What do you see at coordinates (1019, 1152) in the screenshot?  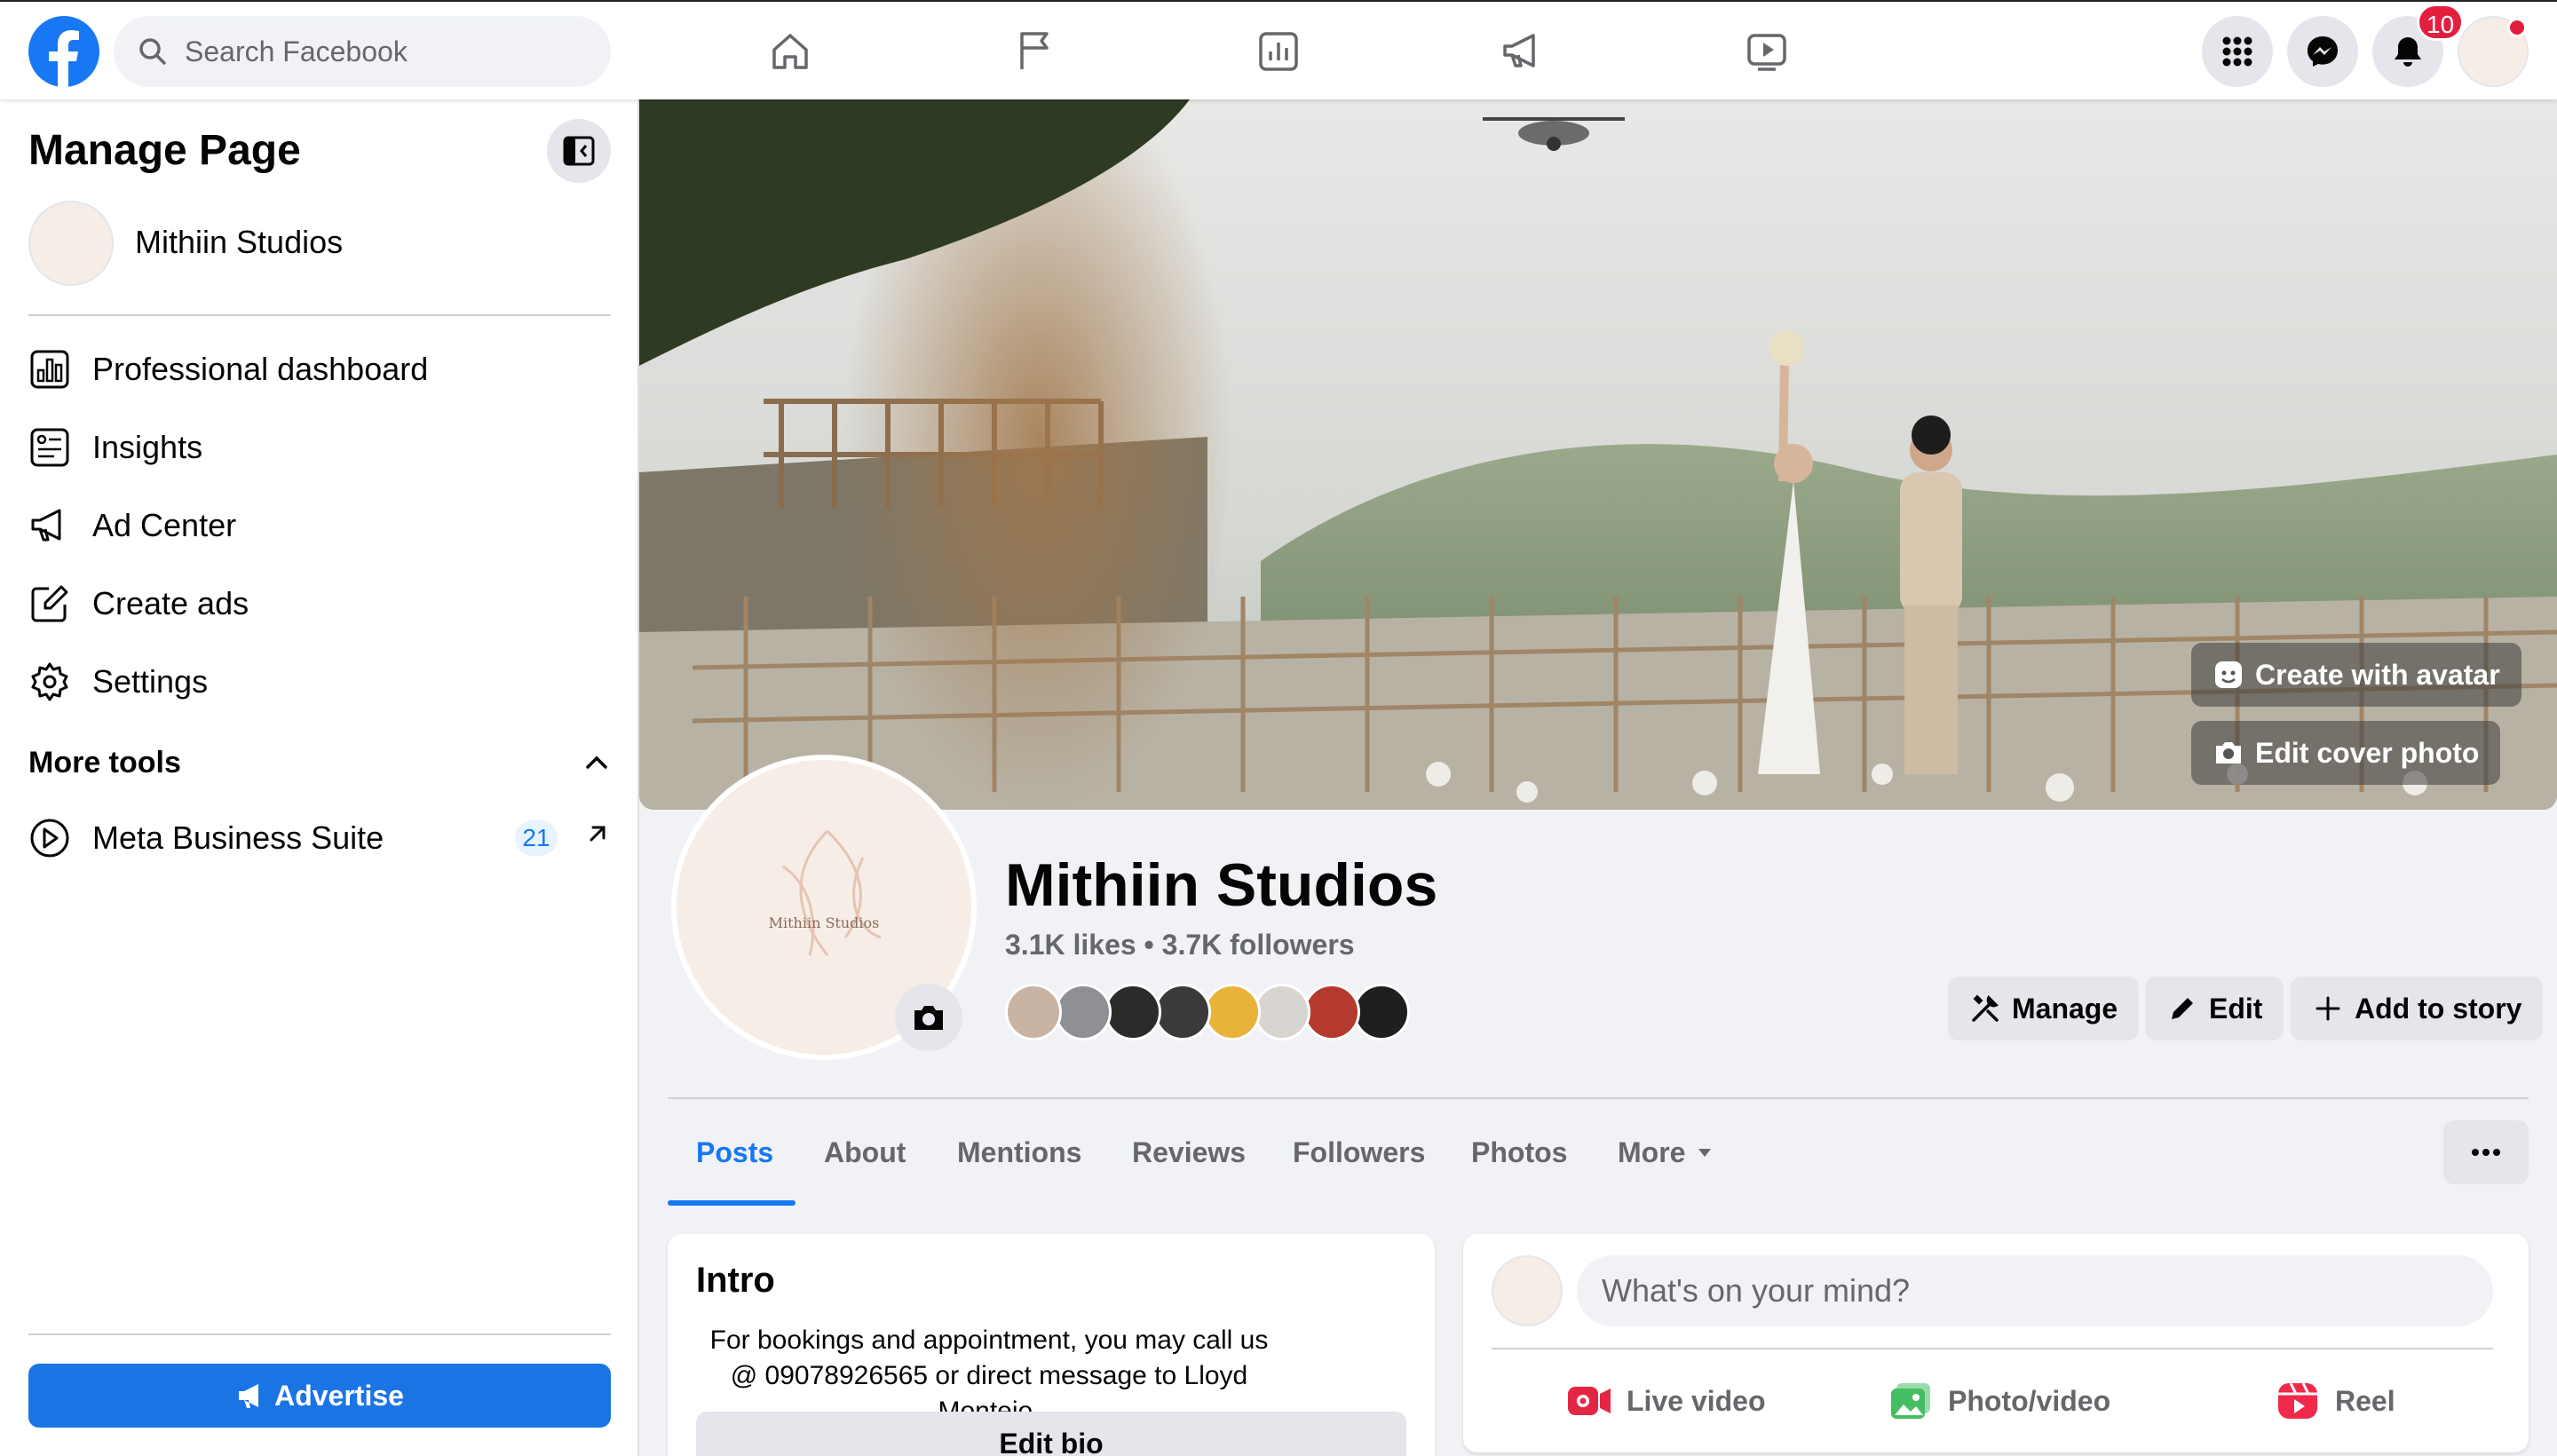 I see `tab-mentions: Mentions` at bounding box center [1019, 1152].